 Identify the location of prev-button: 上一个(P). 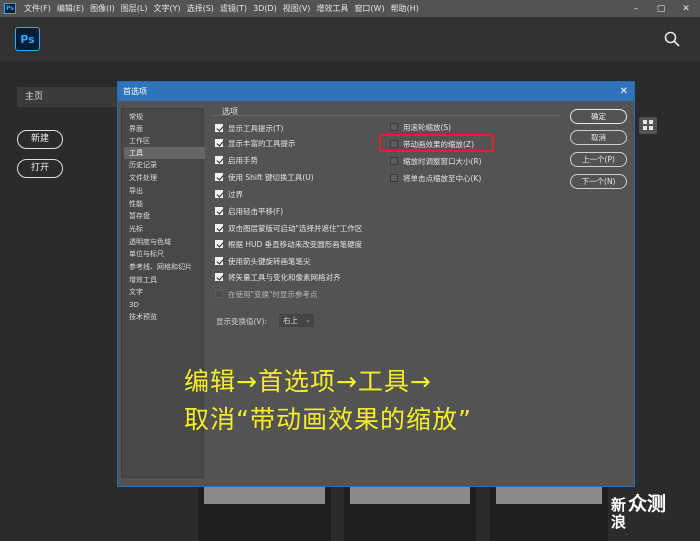
(598, 159).